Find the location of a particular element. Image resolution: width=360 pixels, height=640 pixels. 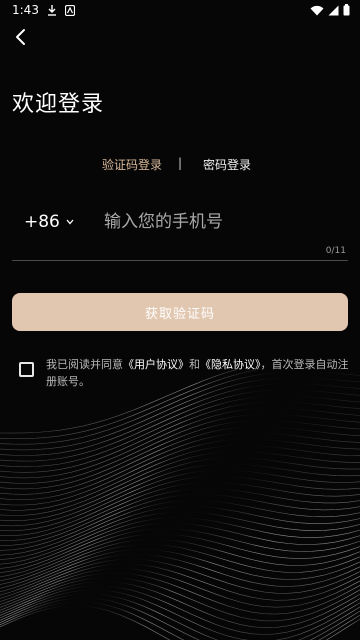

signal-icon is located at coordinates (333, 10).